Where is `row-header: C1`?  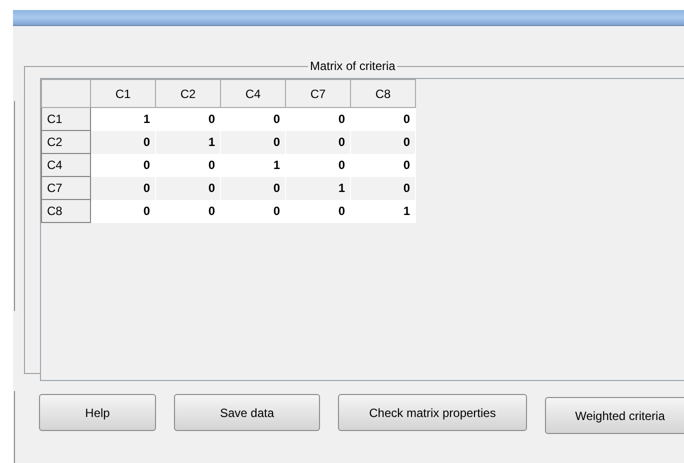
row-header: C1 is located at coordinates (66, 119).